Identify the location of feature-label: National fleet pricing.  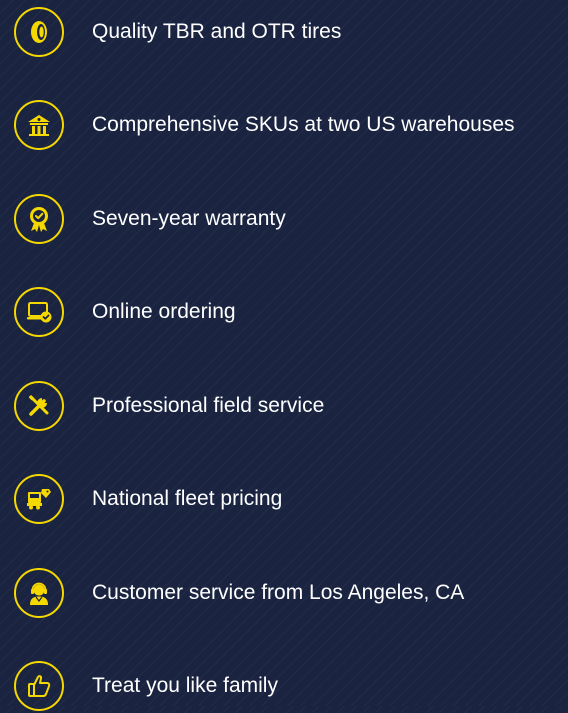
(187, 498).